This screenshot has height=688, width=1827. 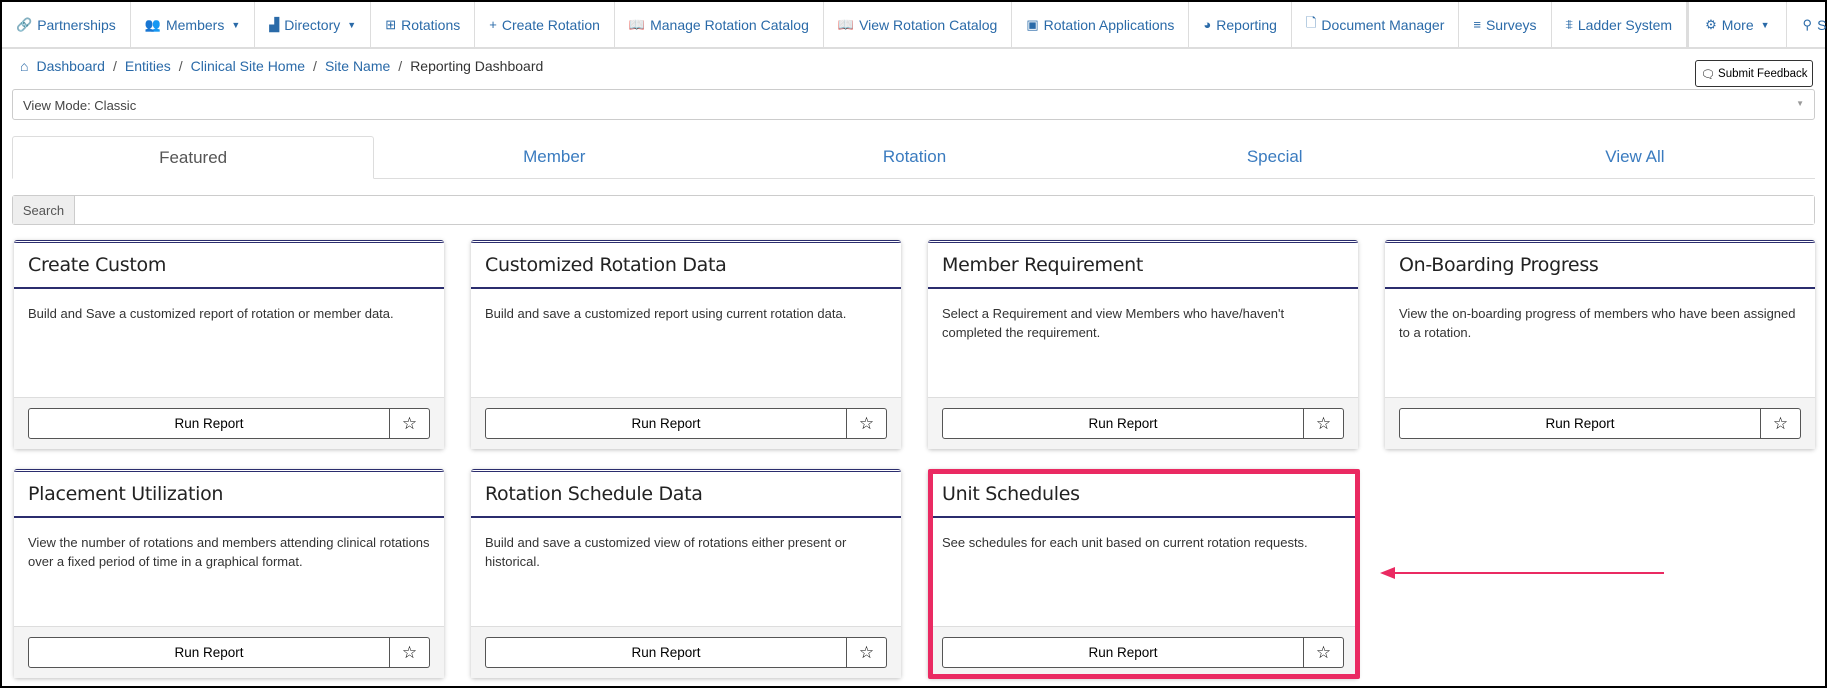 What do you see at coordinates (477, 66) in the screenshot?
I see `breadcrumb-current: Reporting Dashboard` at bounding box center [477, 66].